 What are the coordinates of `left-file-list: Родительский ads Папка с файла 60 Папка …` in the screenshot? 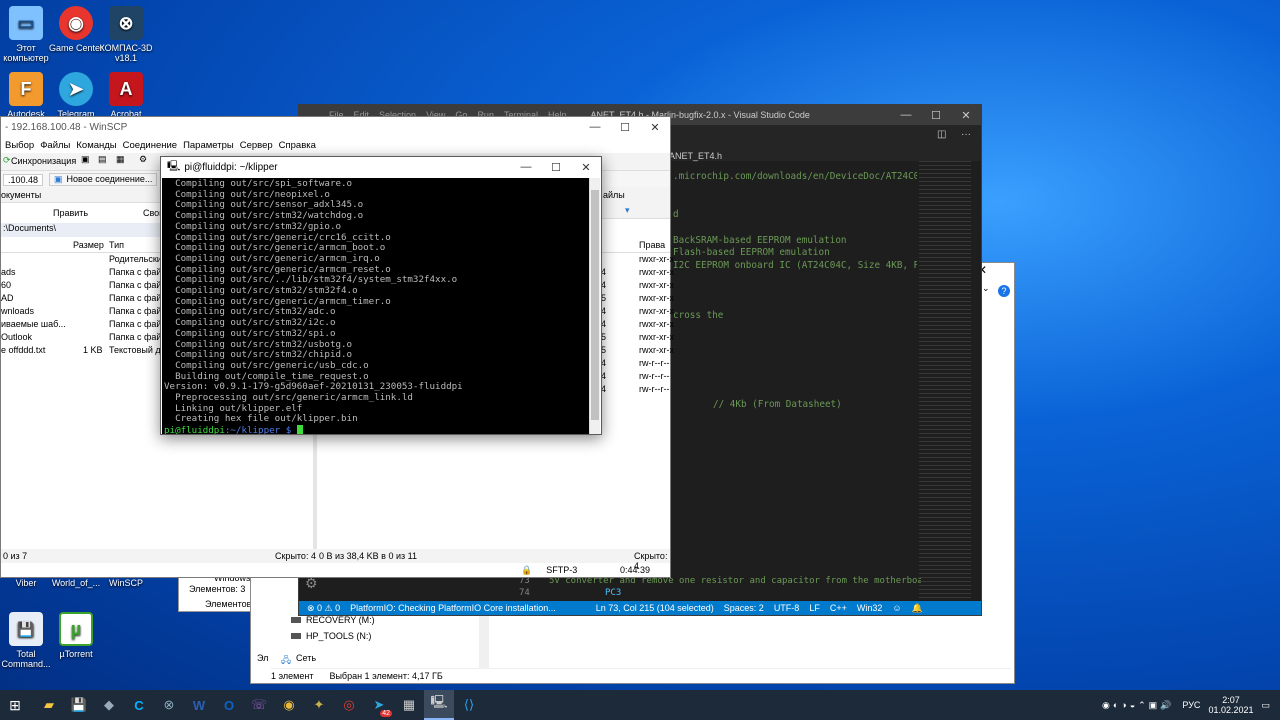 It's located at (86, 404).